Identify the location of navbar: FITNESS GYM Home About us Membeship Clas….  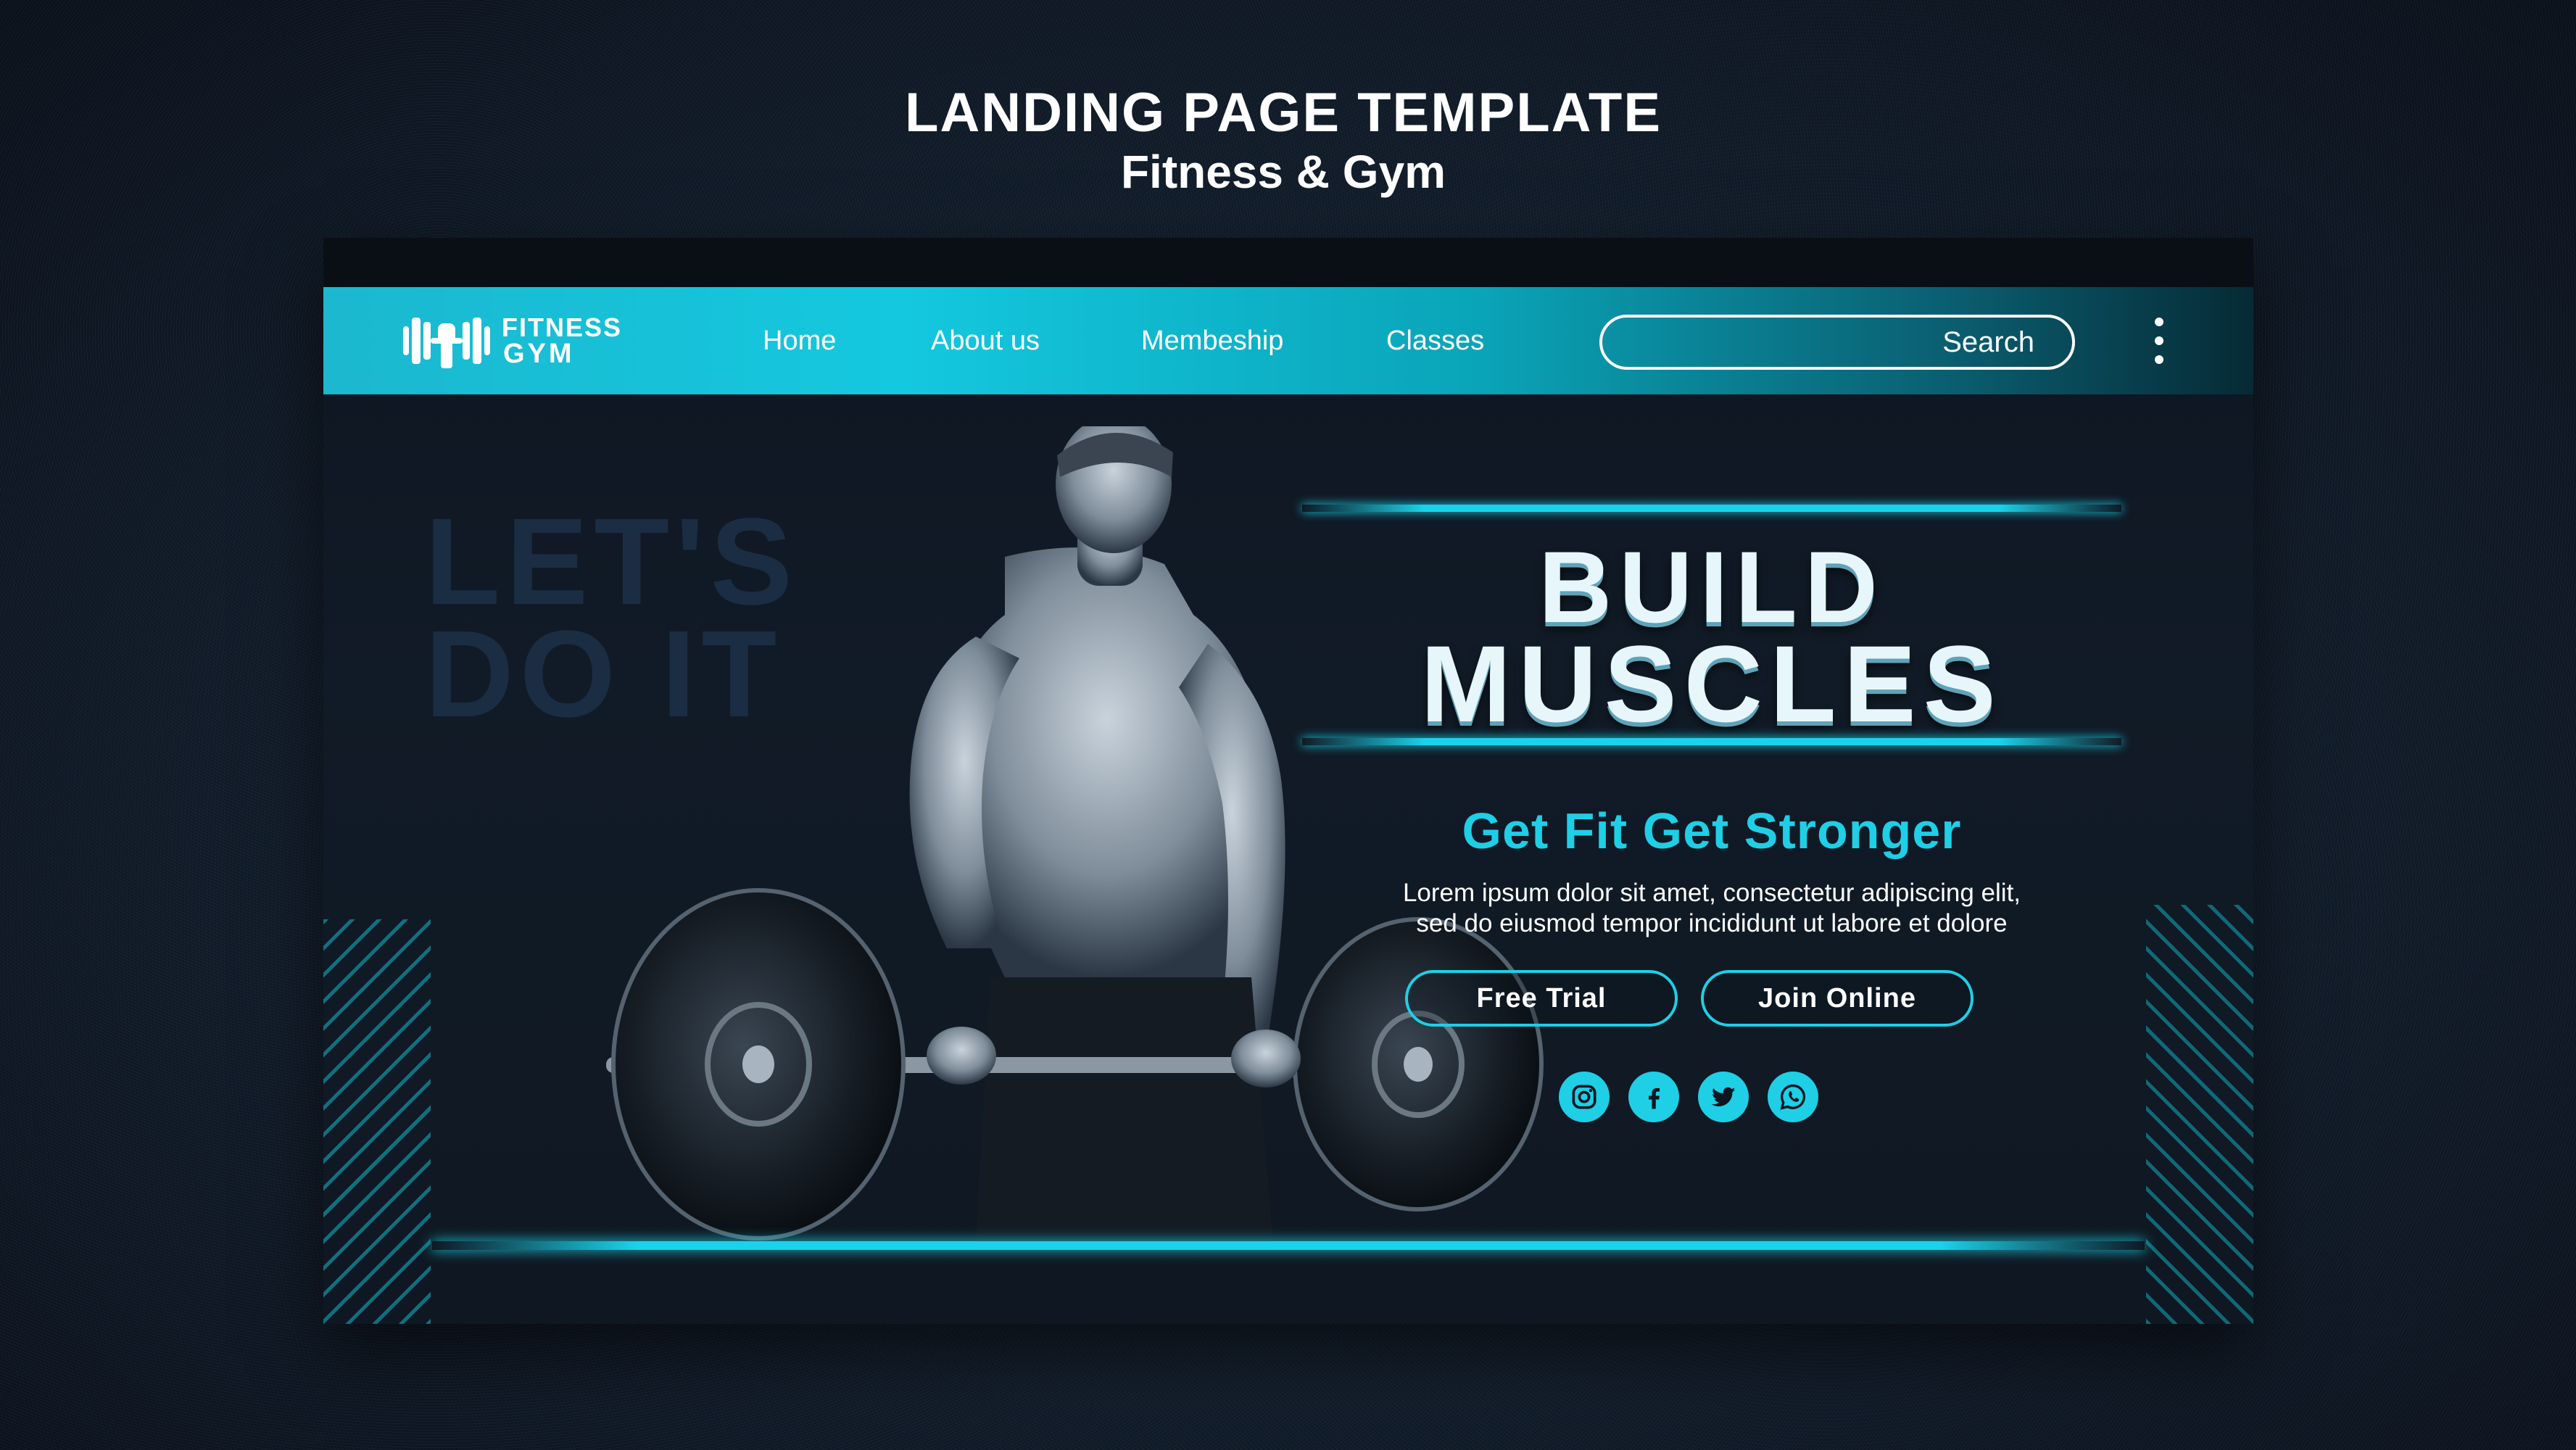
(1288, 340).